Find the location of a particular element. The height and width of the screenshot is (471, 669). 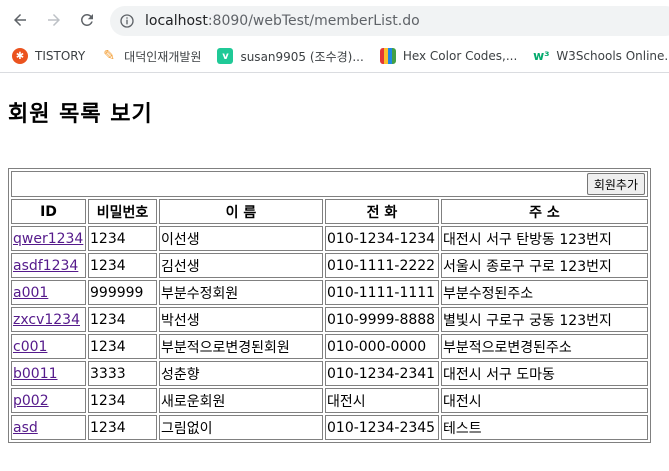

id-cell: p002 is located at coordinates (48, 400).